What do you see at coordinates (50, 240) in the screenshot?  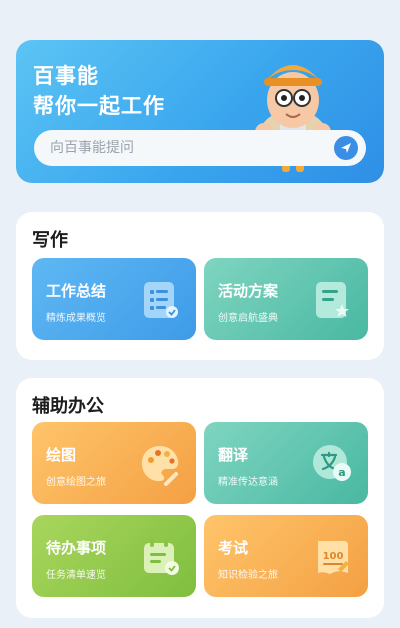 I see `section-title: 写作` at bounding box center [50, 240].